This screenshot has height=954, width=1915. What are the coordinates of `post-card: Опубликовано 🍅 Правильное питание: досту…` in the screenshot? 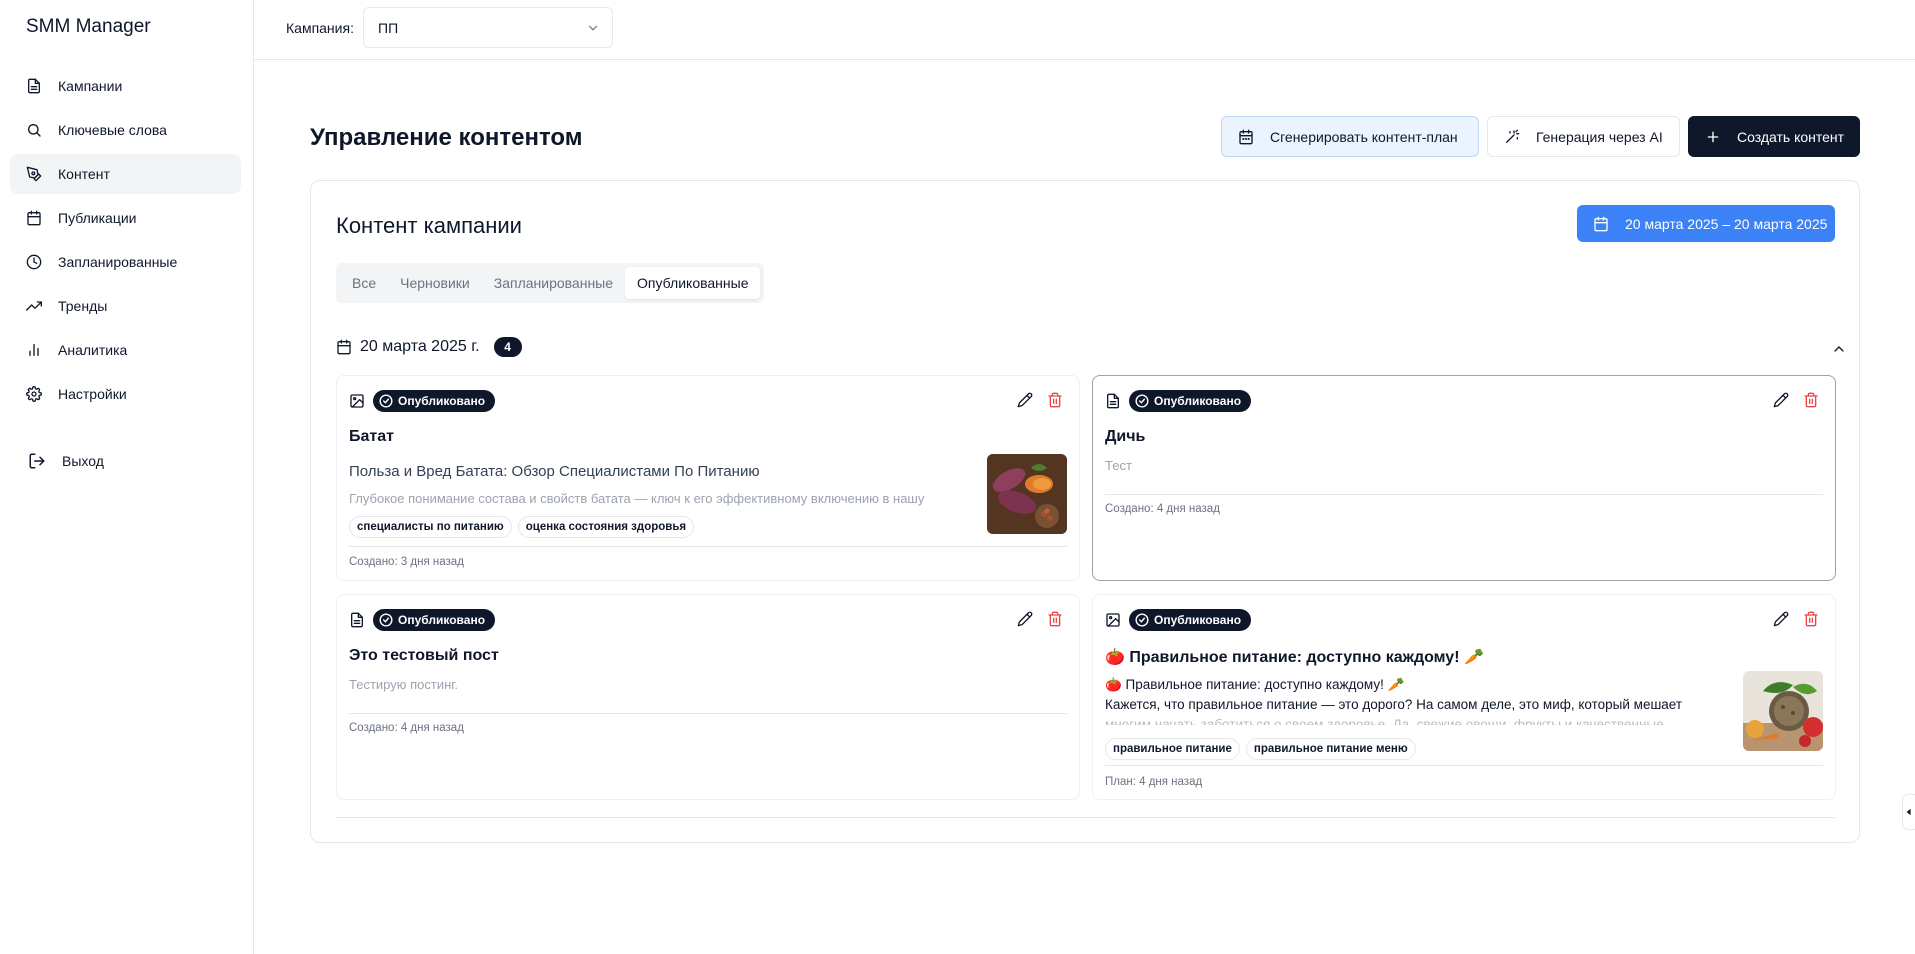 It's located at (1464, 697).